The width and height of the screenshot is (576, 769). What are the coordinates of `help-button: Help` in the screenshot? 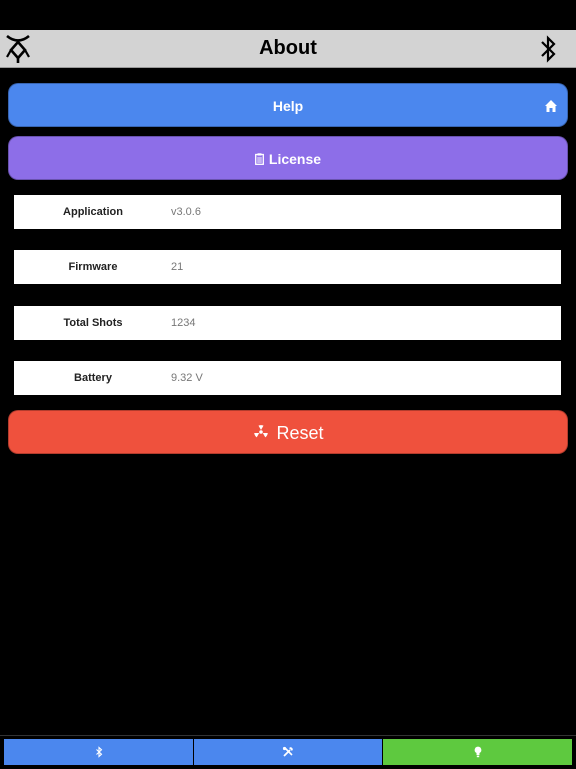 It's located at (288, 105).